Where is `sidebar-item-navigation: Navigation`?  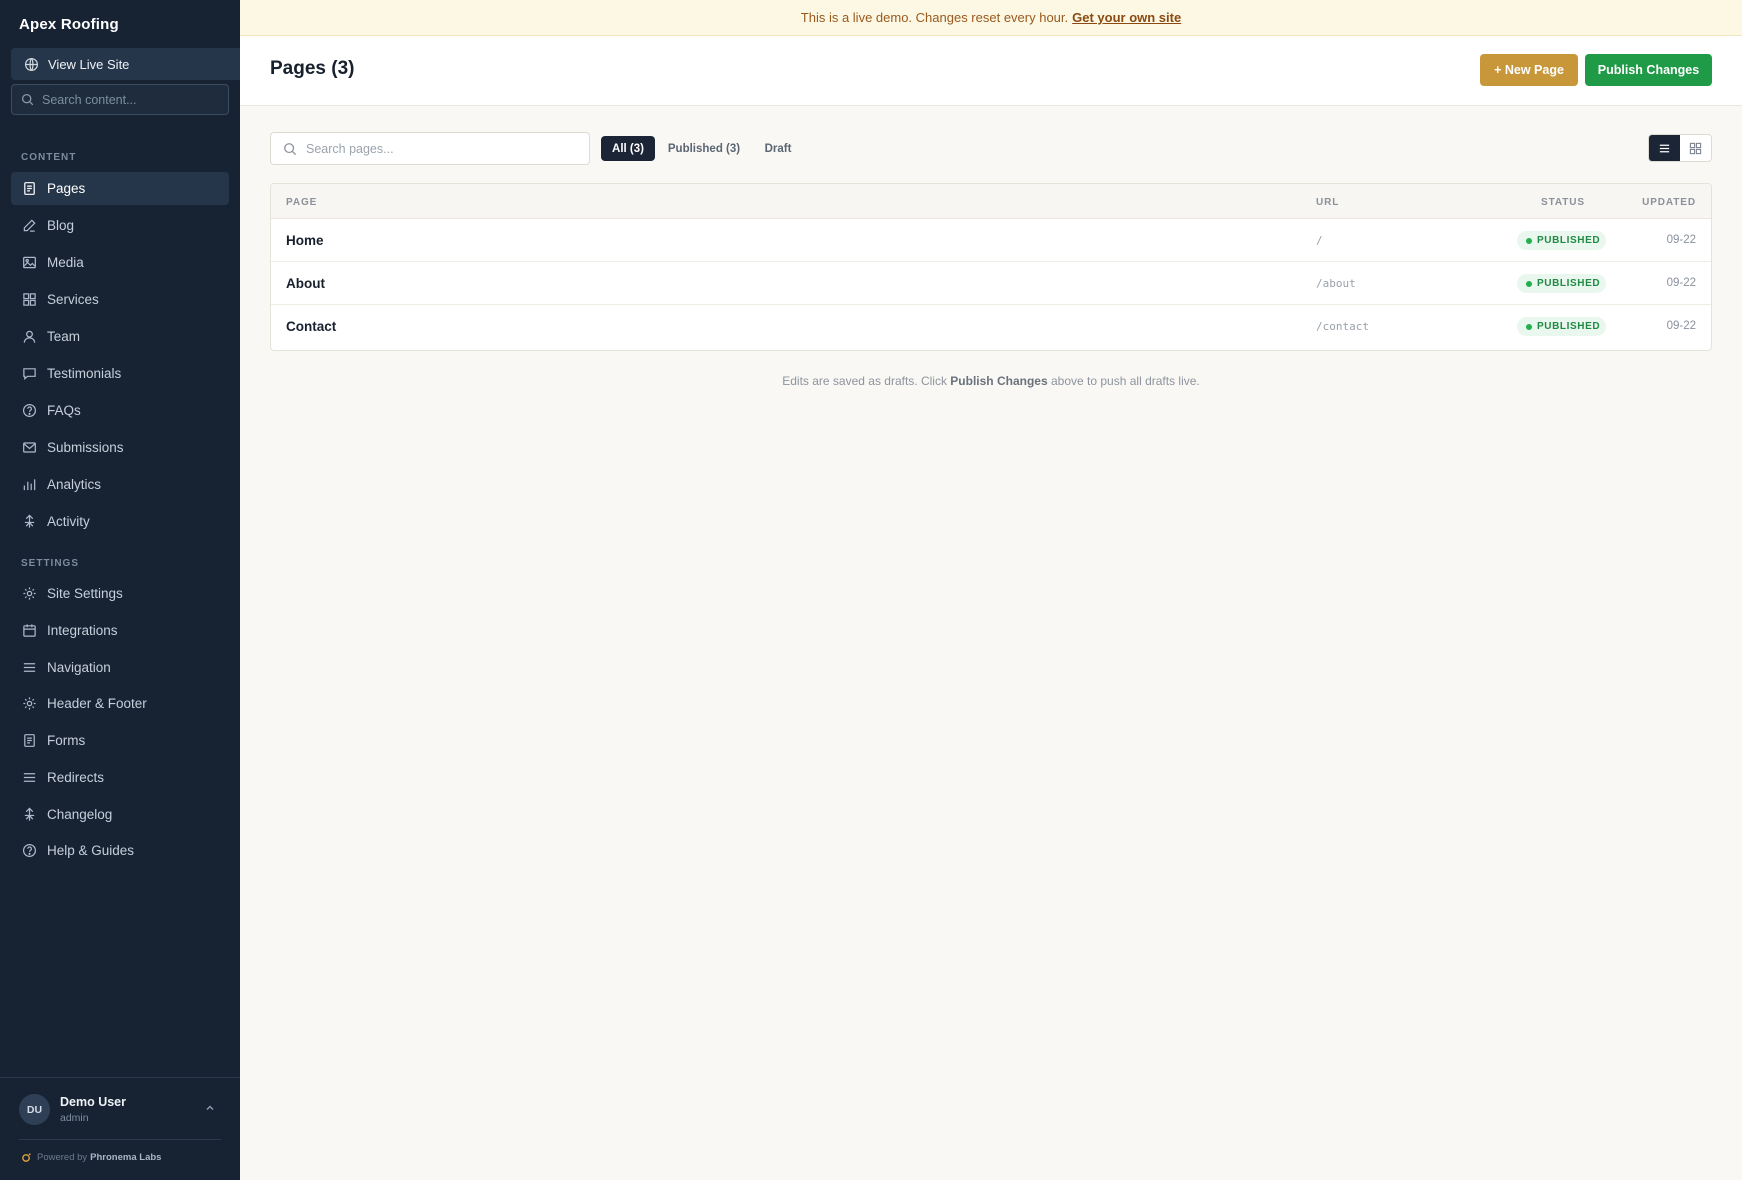
sidebar-item-navigation: Navigation is located at coordinates (120, 667).